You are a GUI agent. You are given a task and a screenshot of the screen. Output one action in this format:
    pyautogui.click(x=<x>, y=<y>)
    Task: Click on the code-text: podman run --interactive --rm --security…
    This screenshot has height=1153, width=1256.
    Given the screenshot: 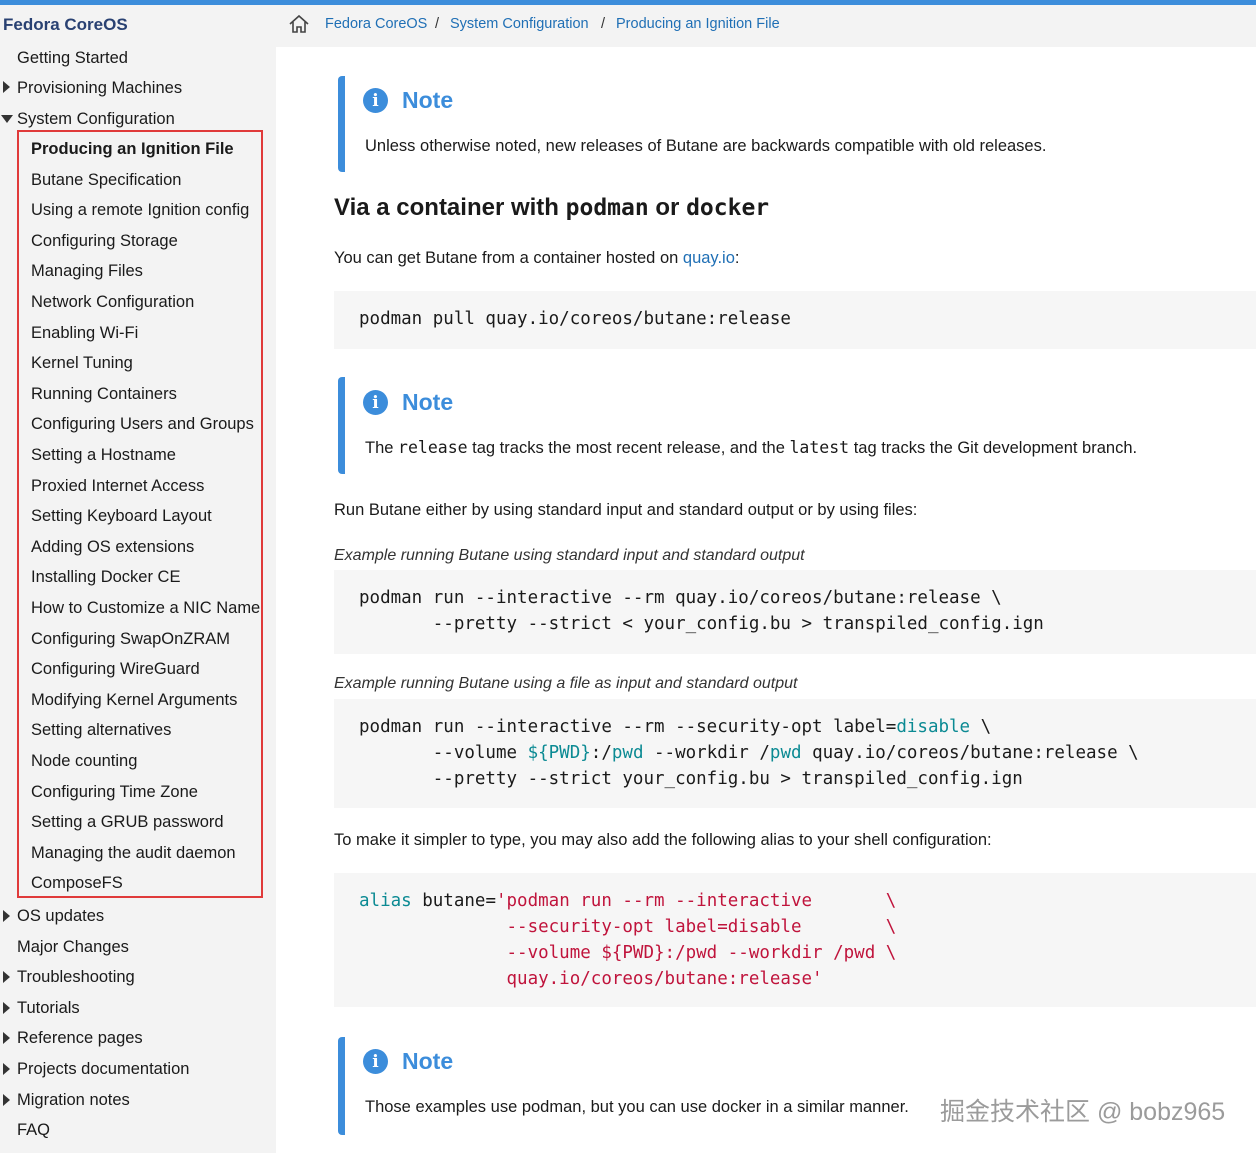 What is the action you would take?
    pyautogui.click(x=749, y=753)
    